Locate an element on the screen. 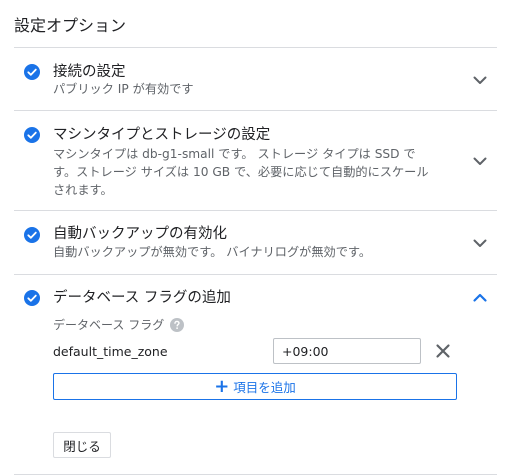 The image size is (511, 476). database-flags-label: データベース フラグ is located at coordinates (119, 324).